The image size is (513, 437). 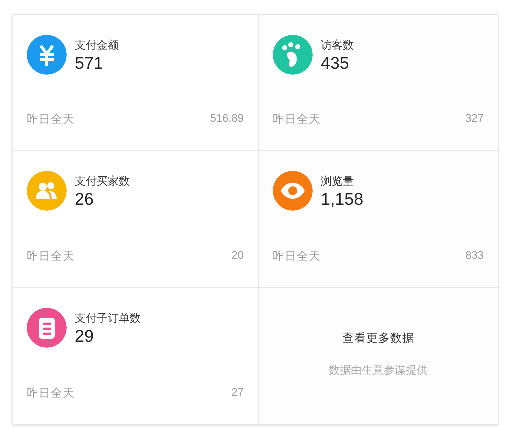 I want to click on more-data-link: 查看更多数据, so click(x=378, y=339).